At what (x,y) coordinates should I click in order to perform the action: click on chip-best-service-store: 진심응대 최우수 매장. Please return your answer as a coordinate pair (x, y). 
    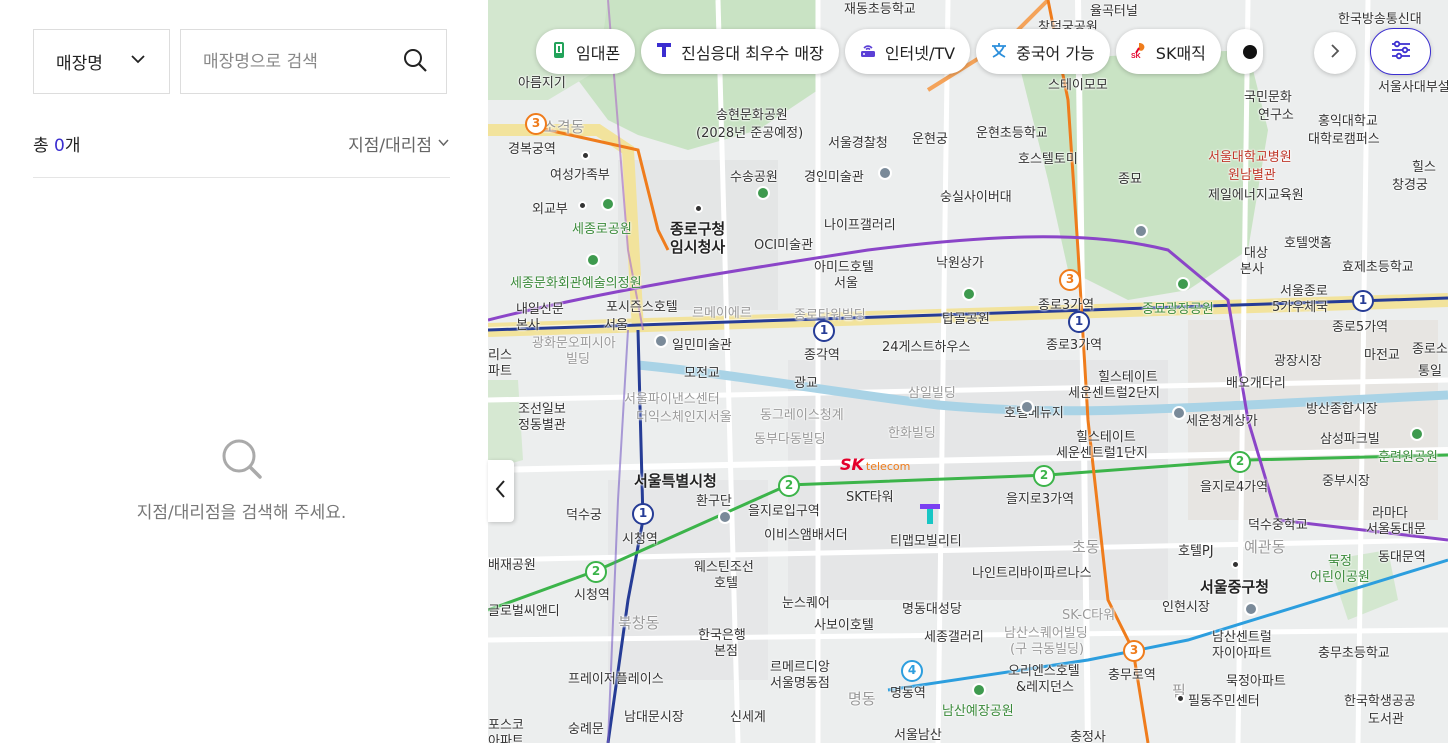
    Looking at the image, I should click on (740, 51).